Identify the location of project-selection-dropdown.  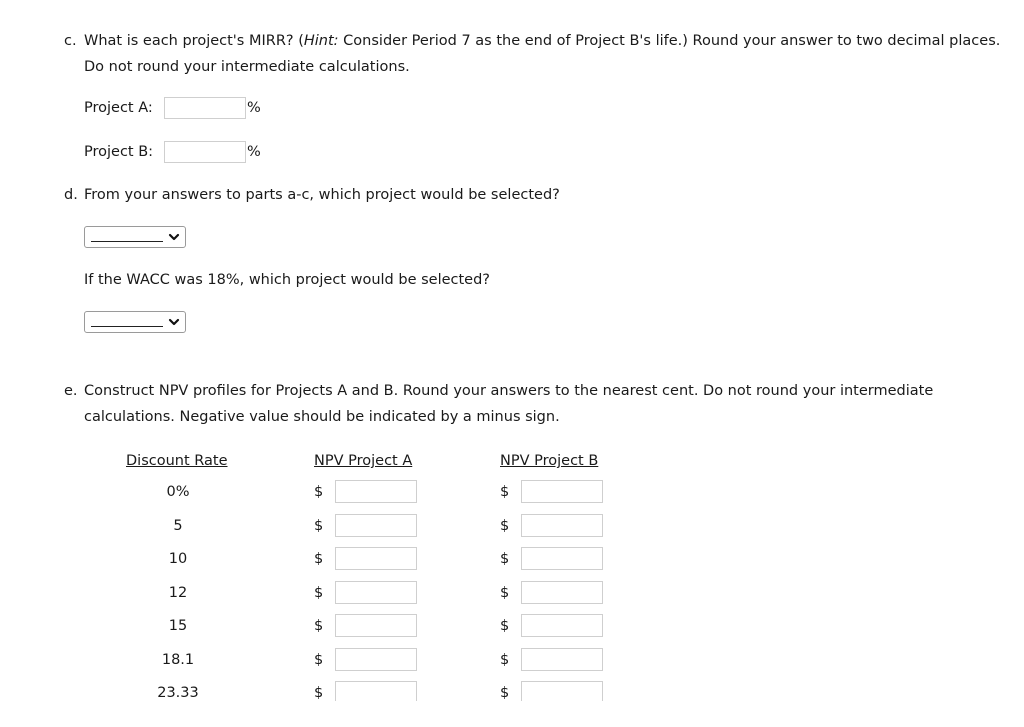
(135, 237).